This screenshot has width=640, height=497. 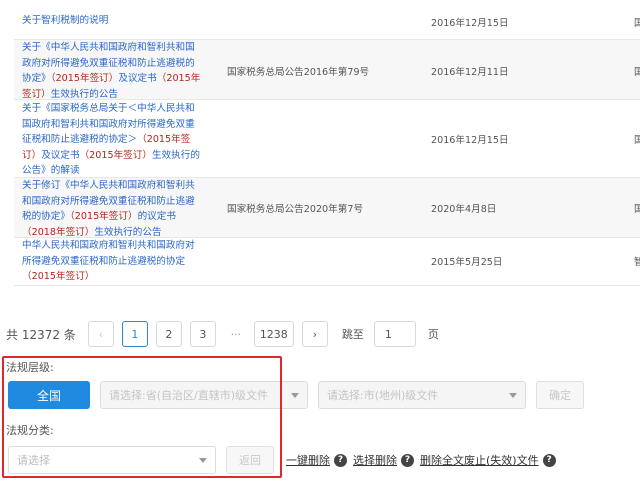 I want to click on confirm-button: 确定, so click(x=560, y=395).